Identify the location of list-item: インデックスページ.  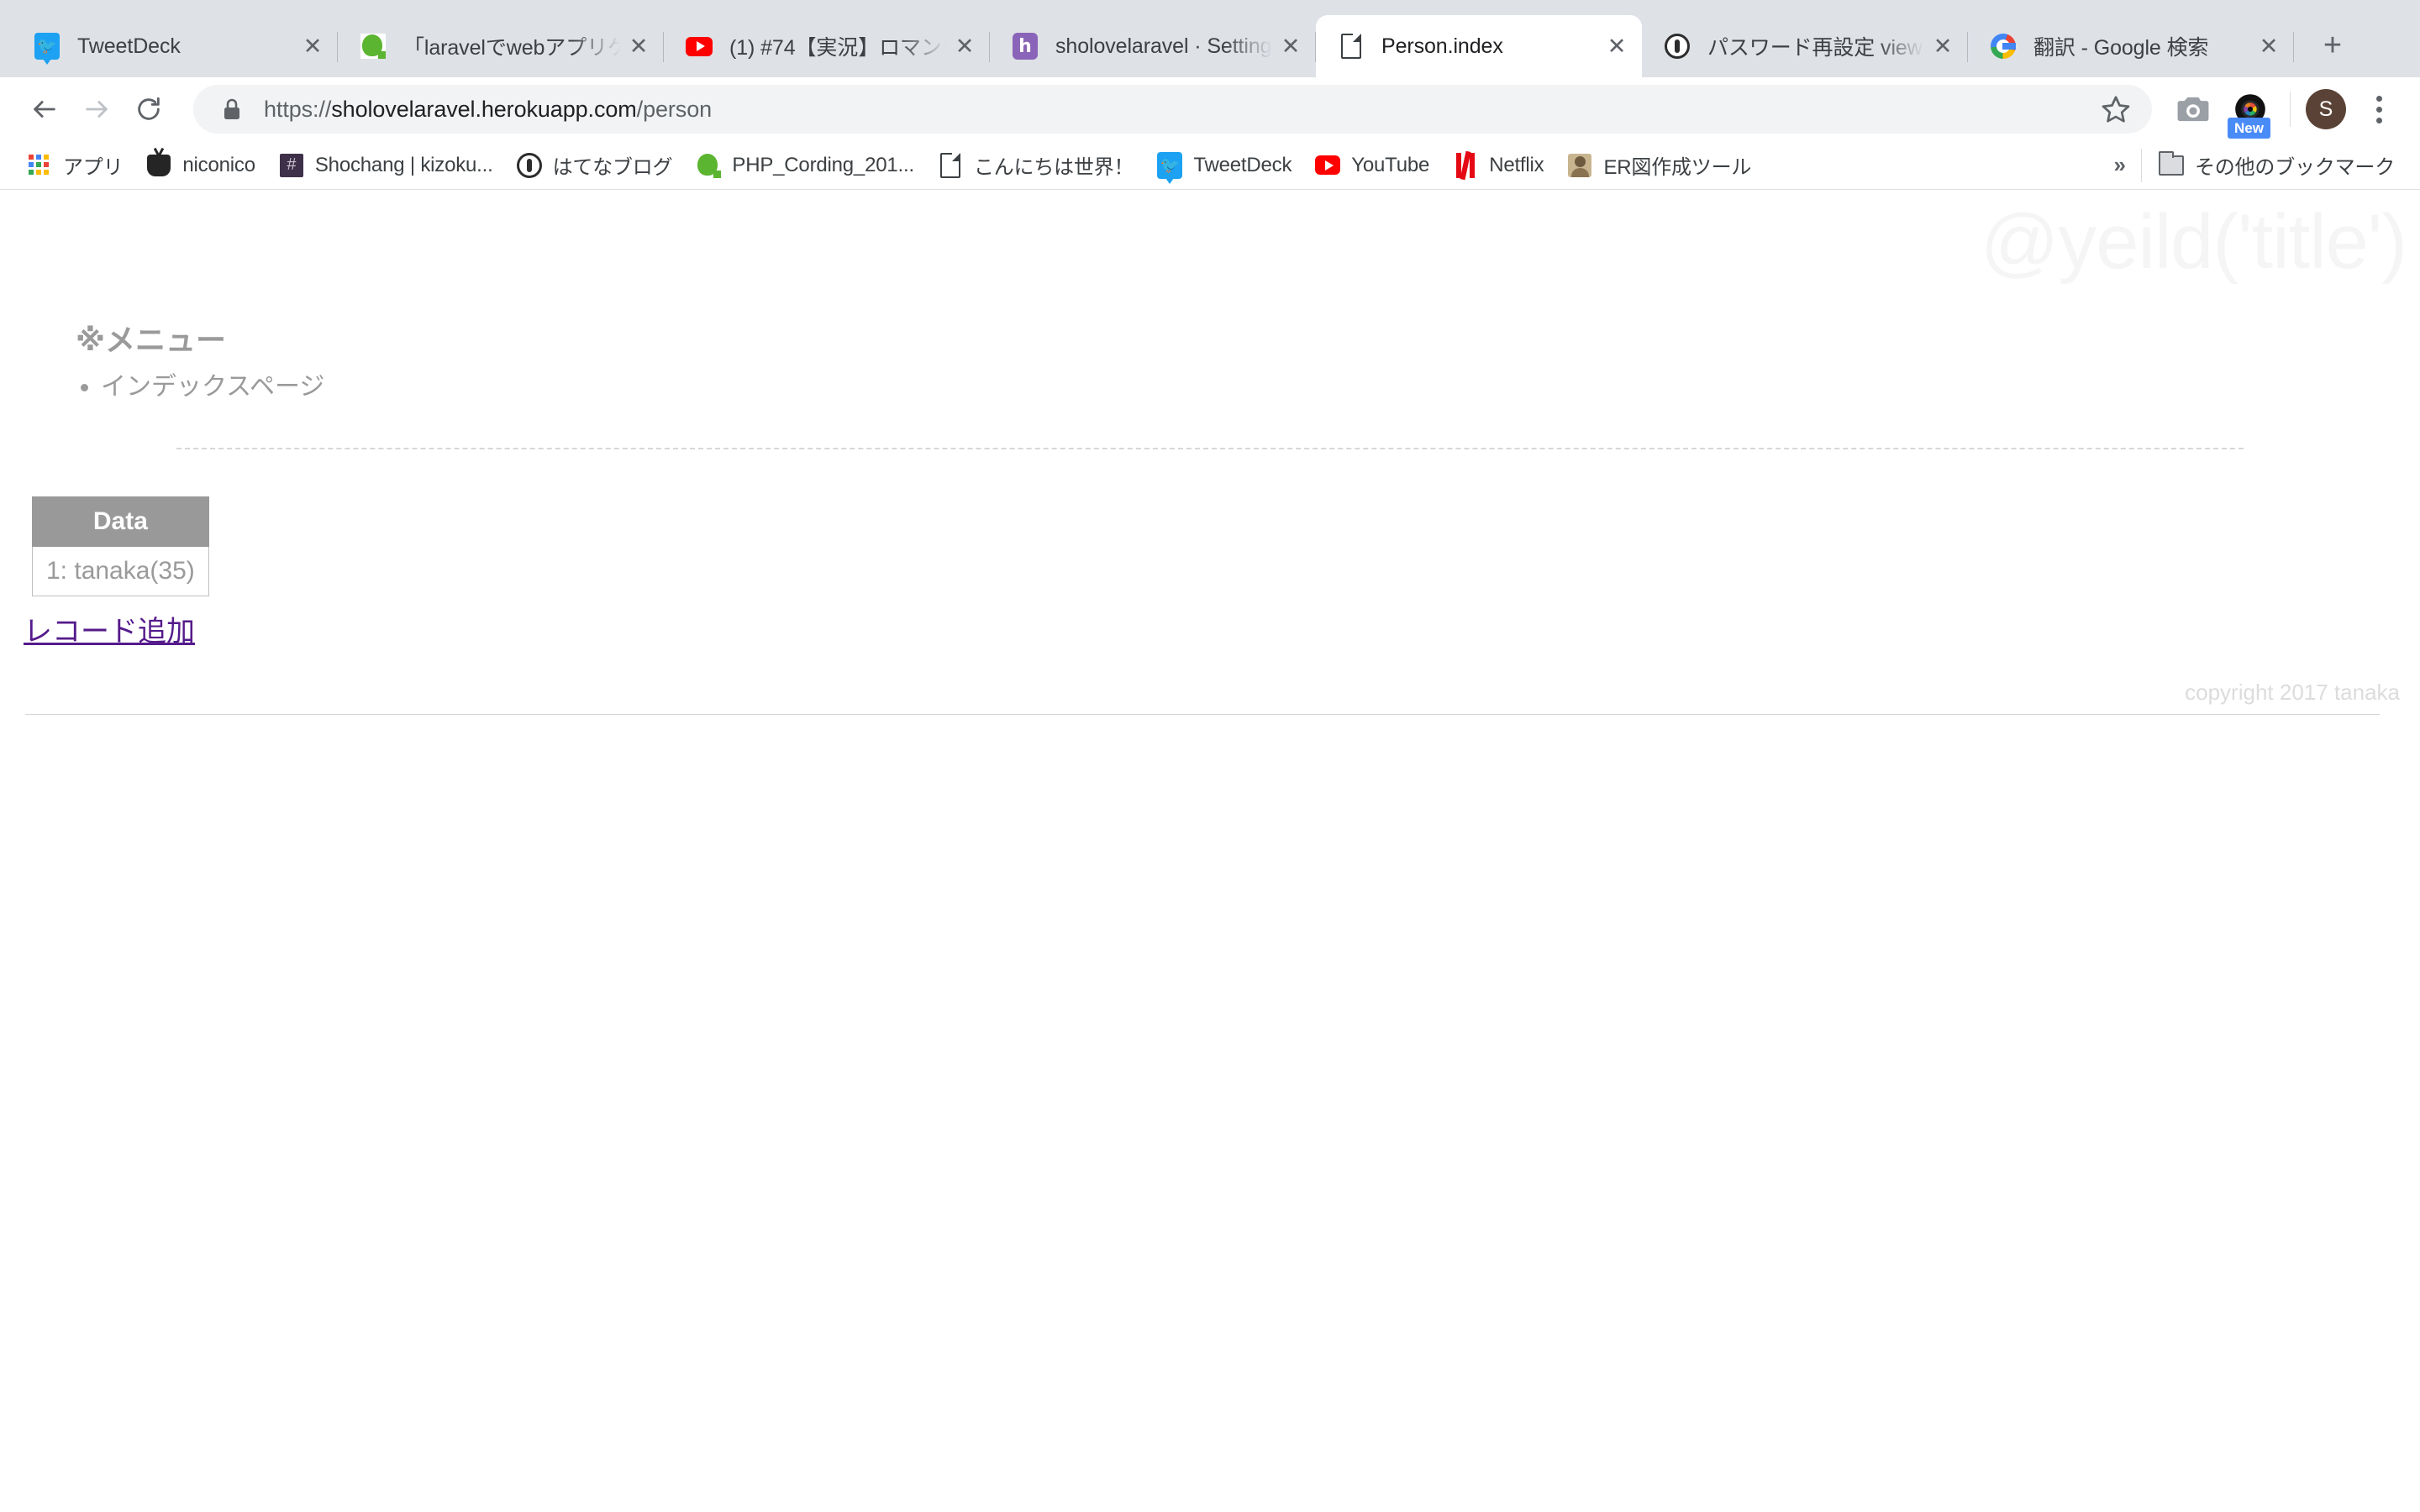
(1260, 387).